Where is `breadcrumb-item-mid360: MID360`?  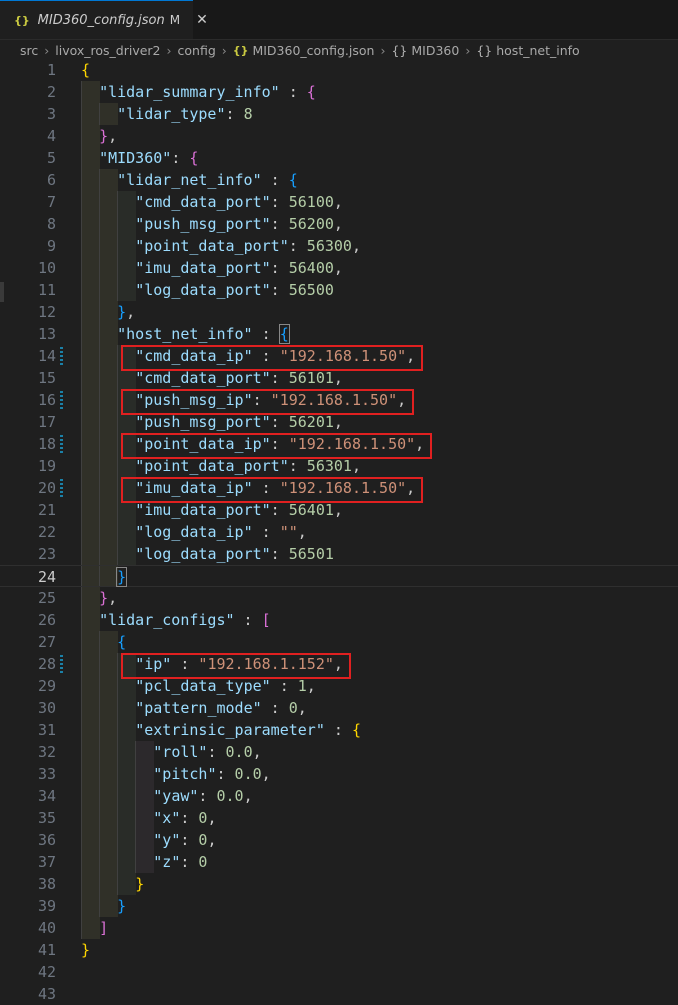 breadcrumb-item-mid360: MID360 is located at coordinates (435, 50).